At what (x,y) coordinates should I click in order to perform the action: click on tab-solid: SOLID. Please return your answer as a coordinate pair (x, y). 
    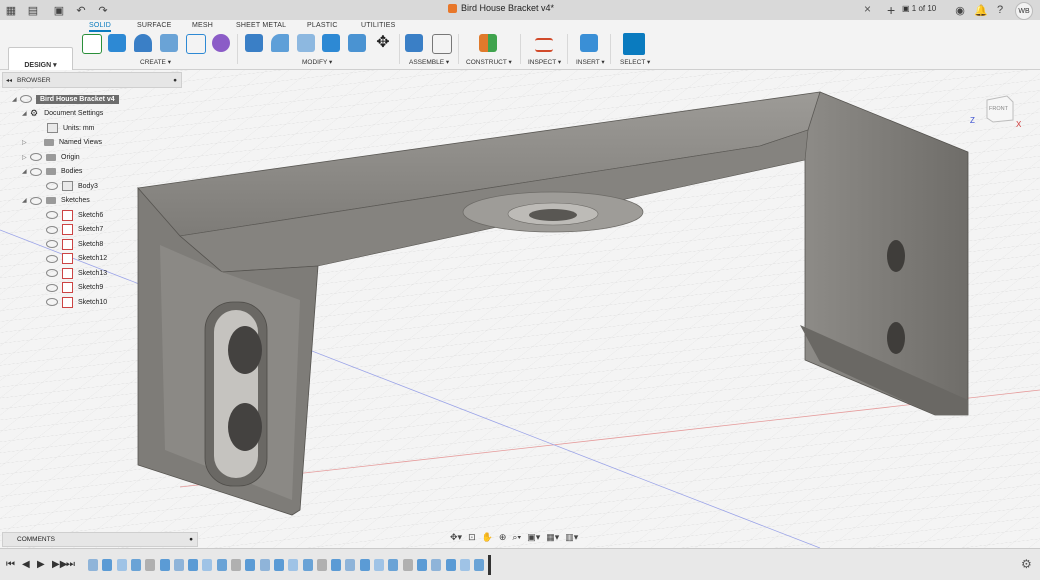
    Looking at the image, I should click on (100, 27).